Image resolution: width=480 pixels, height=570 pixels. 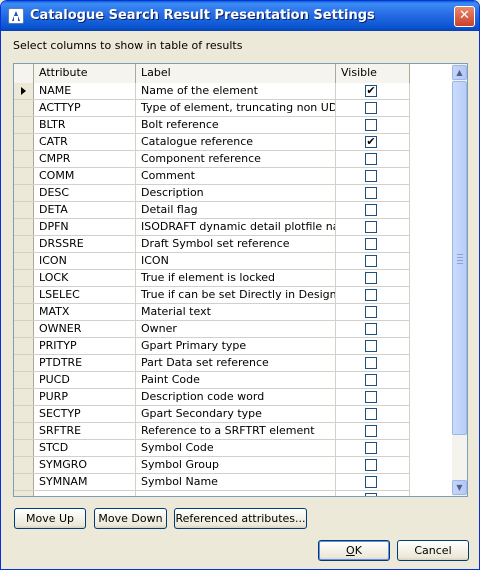 What do you see at coordinates (354, 550) in the screenshot?
I see `ok-button: OK` at bounding box center [354, 550].